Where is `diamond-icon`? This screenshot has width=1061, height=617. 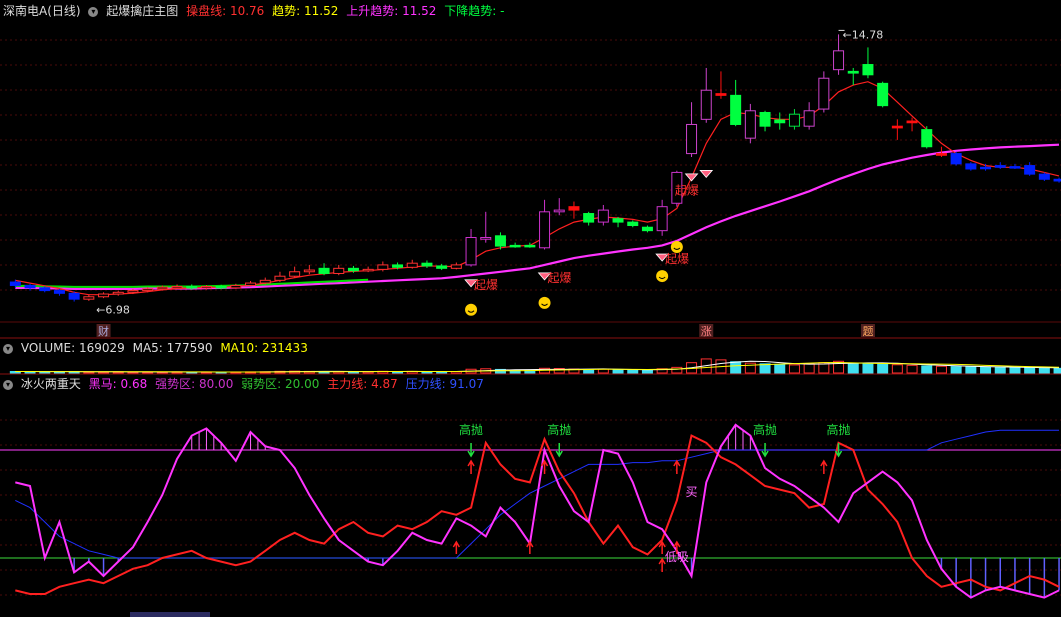 diamond-icon is located at coordinates (706, 174).